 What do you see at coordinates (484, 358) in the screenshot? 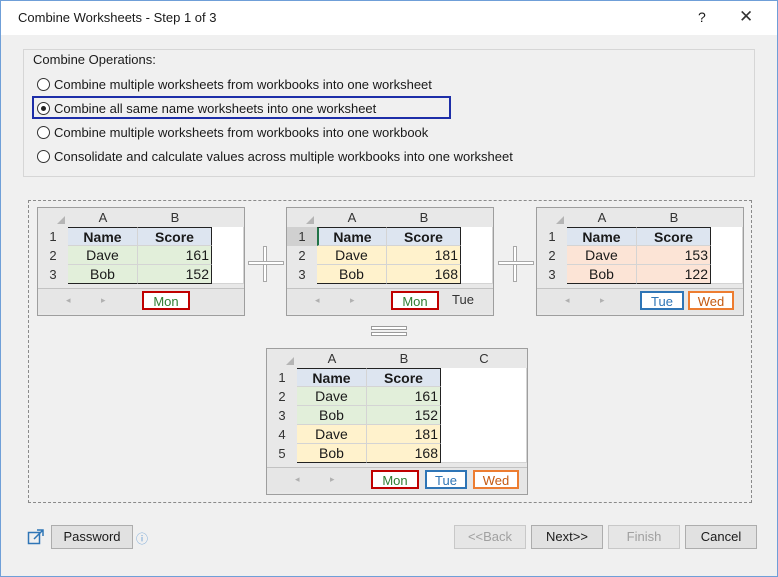
I see `column-header: C` at bounding box center [484, 358].